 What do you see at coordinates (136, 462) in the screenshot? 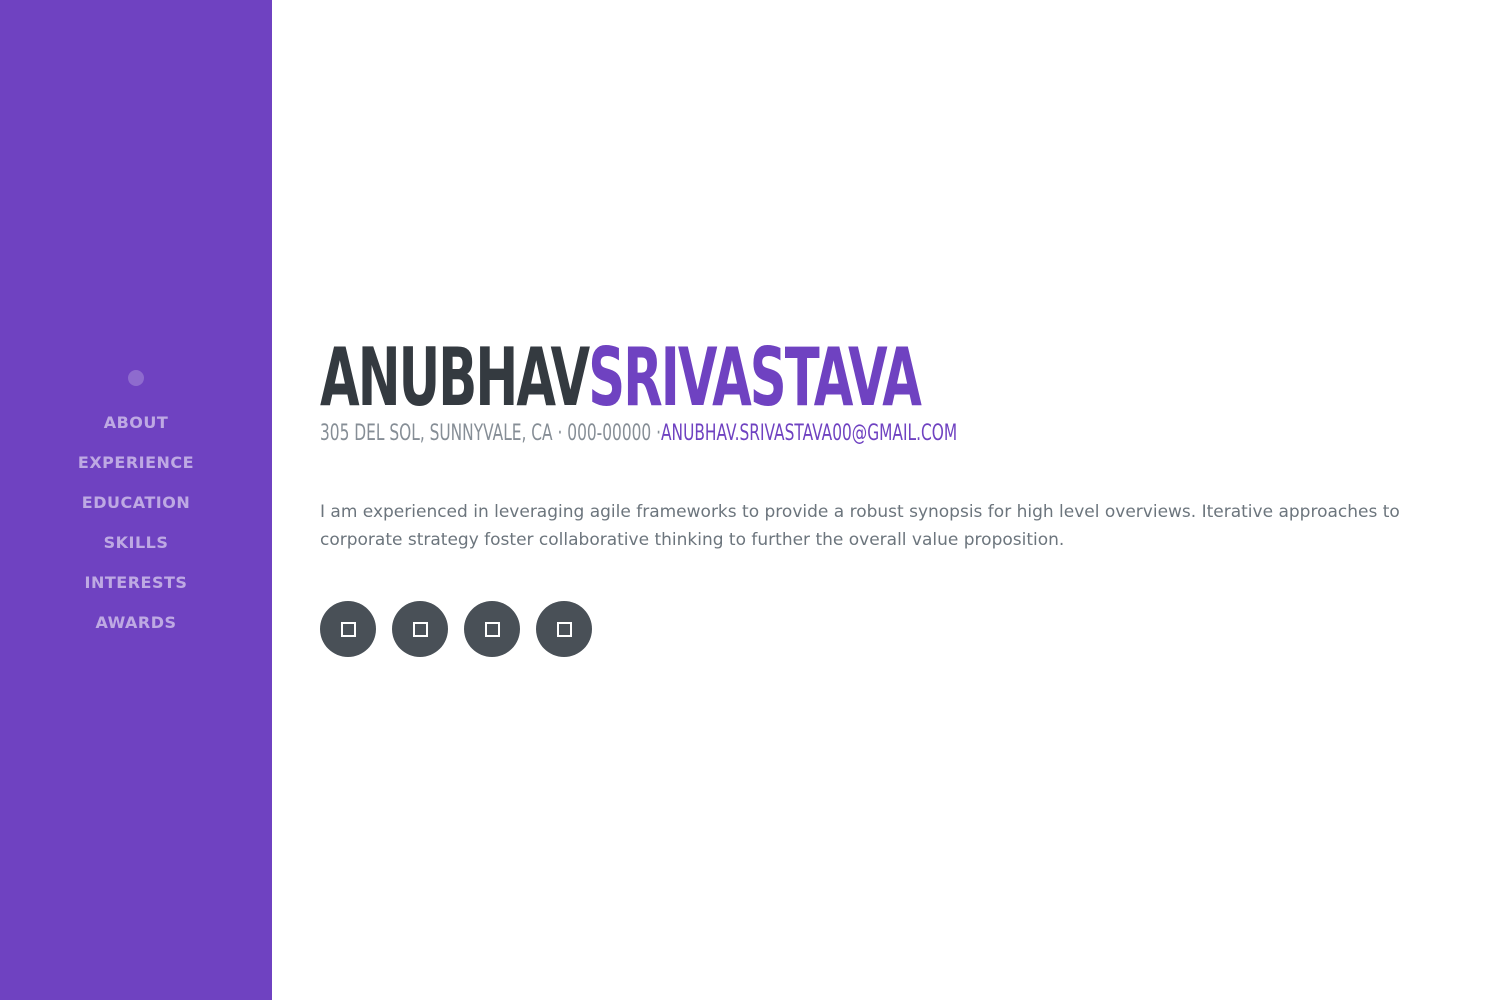
I see `nav-link-experience: EXPERIENCE` at bounding box center [136, 462].